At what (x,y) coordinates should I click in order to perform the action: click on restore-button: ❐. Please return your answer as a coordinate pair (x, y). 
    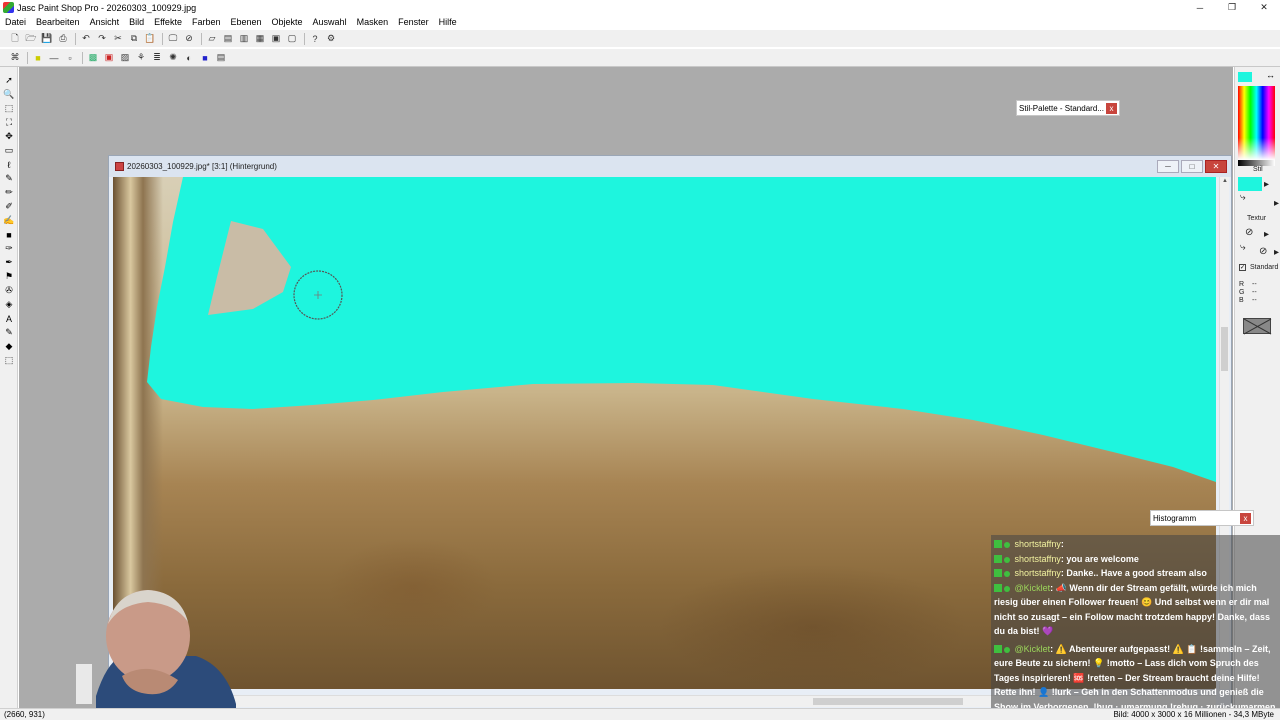
    Looking at the image, I should click on (1232, 7).